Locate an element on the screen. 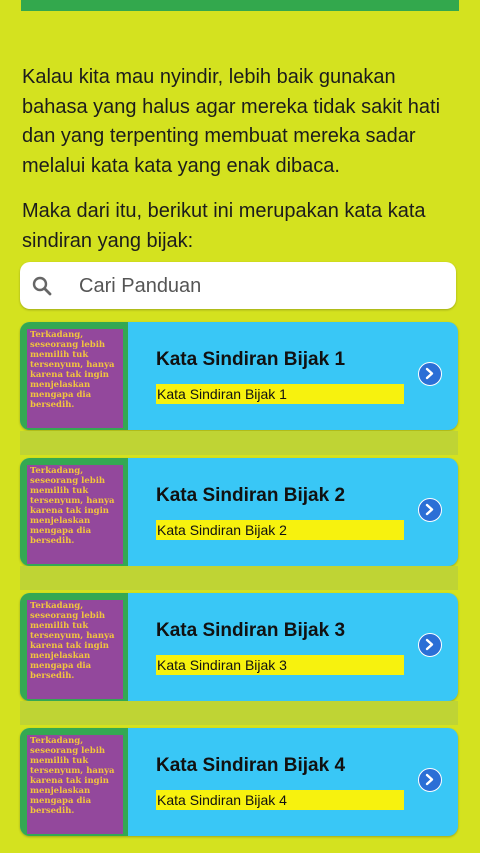 This screenshot has width=480, height=853. item-title: Kata Sindiran Bijak 1 is located at coordinates (251, 359).